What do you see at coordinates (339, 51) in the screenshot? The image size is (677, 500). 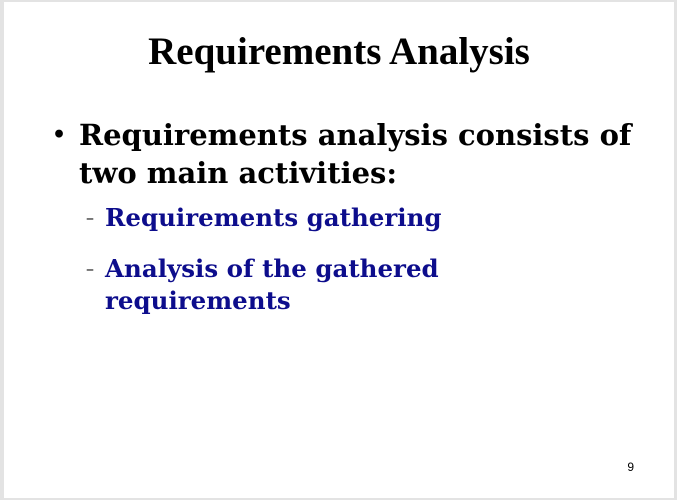 I see `slide-title: Requirements Analysis` at bounding box center [339, 51].